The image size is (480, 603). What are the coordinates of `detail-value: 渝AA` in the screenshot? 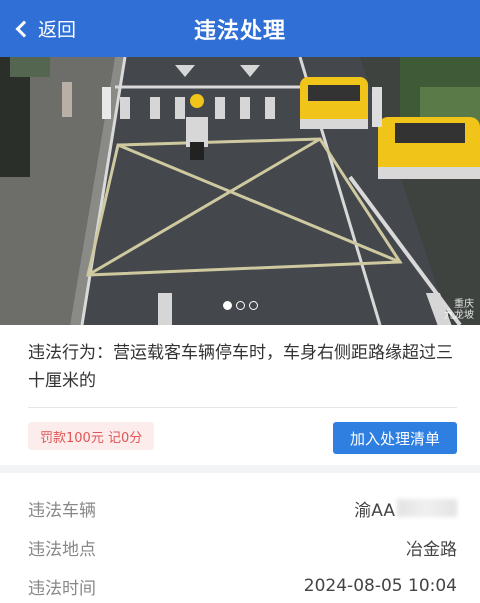 It's located at (405, 508).